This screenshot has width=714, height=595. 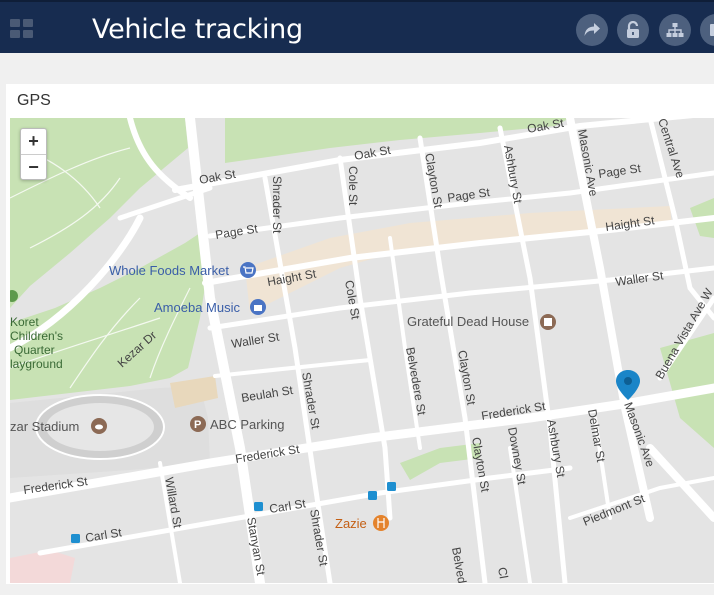 I want to click on shopping-bag-icon, so click(x=258, y=307).